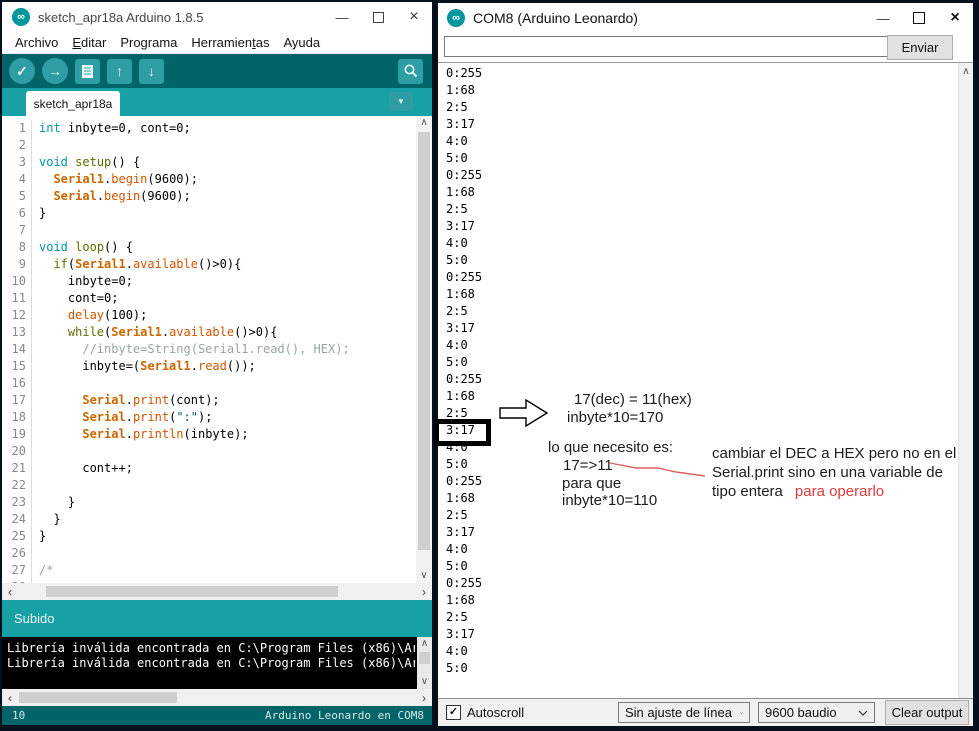 The image size is (979, 731). Describe the element at coordinates (209, 196) in the screenshot. I see `code-line: 5 Serial.begin(9600);` at that location.